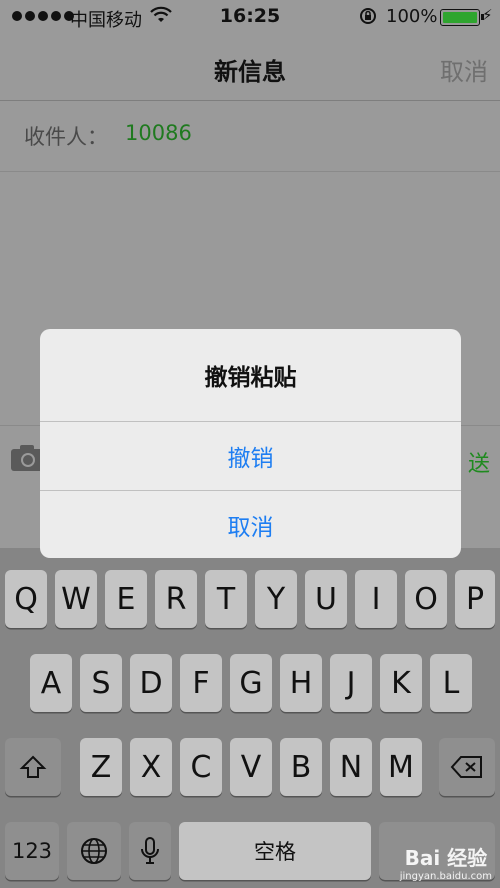  I want to click on key-h: H, so click(301, 683).